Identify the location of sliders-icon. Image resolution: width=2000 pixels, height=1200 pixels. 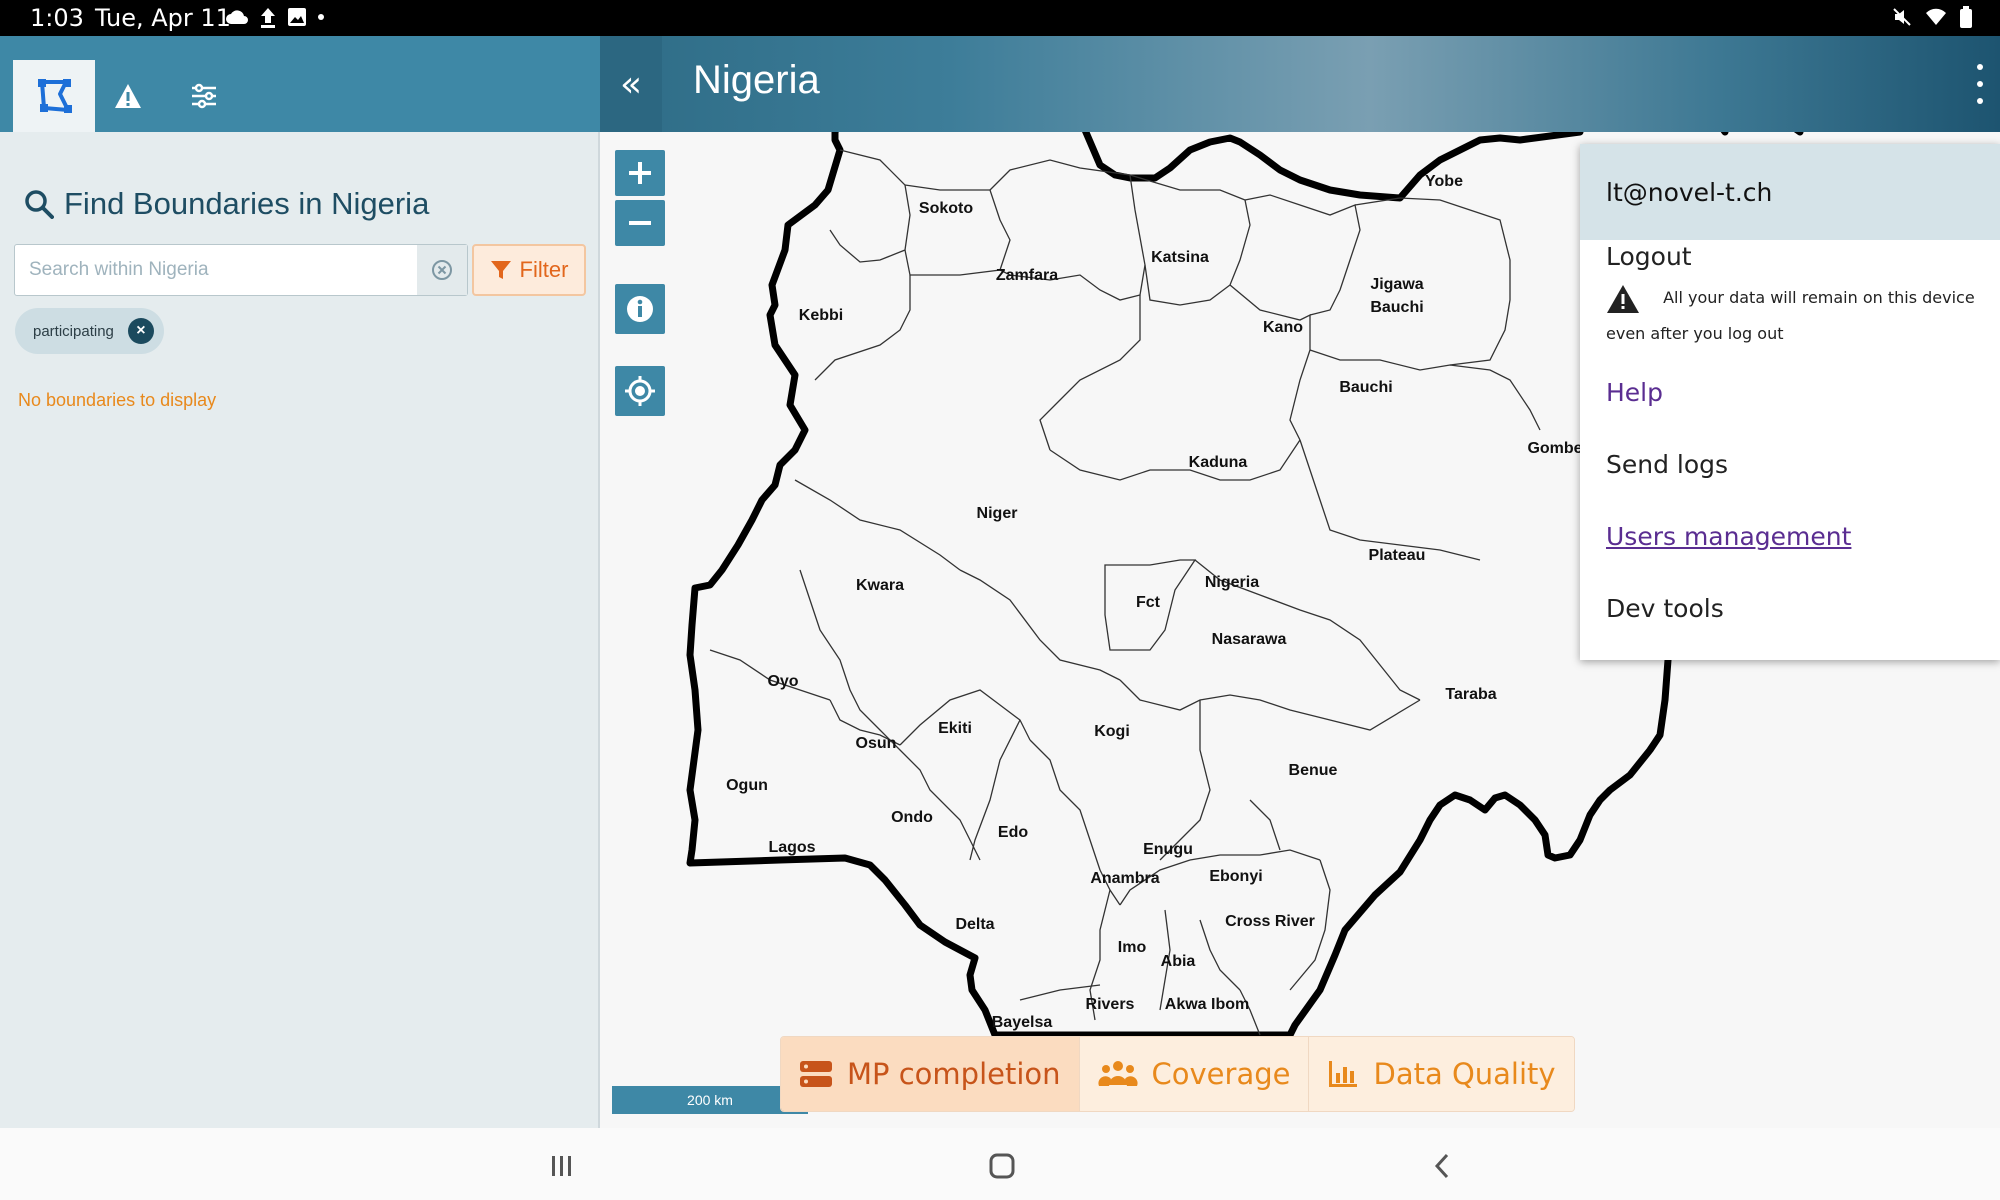
(204, 96).